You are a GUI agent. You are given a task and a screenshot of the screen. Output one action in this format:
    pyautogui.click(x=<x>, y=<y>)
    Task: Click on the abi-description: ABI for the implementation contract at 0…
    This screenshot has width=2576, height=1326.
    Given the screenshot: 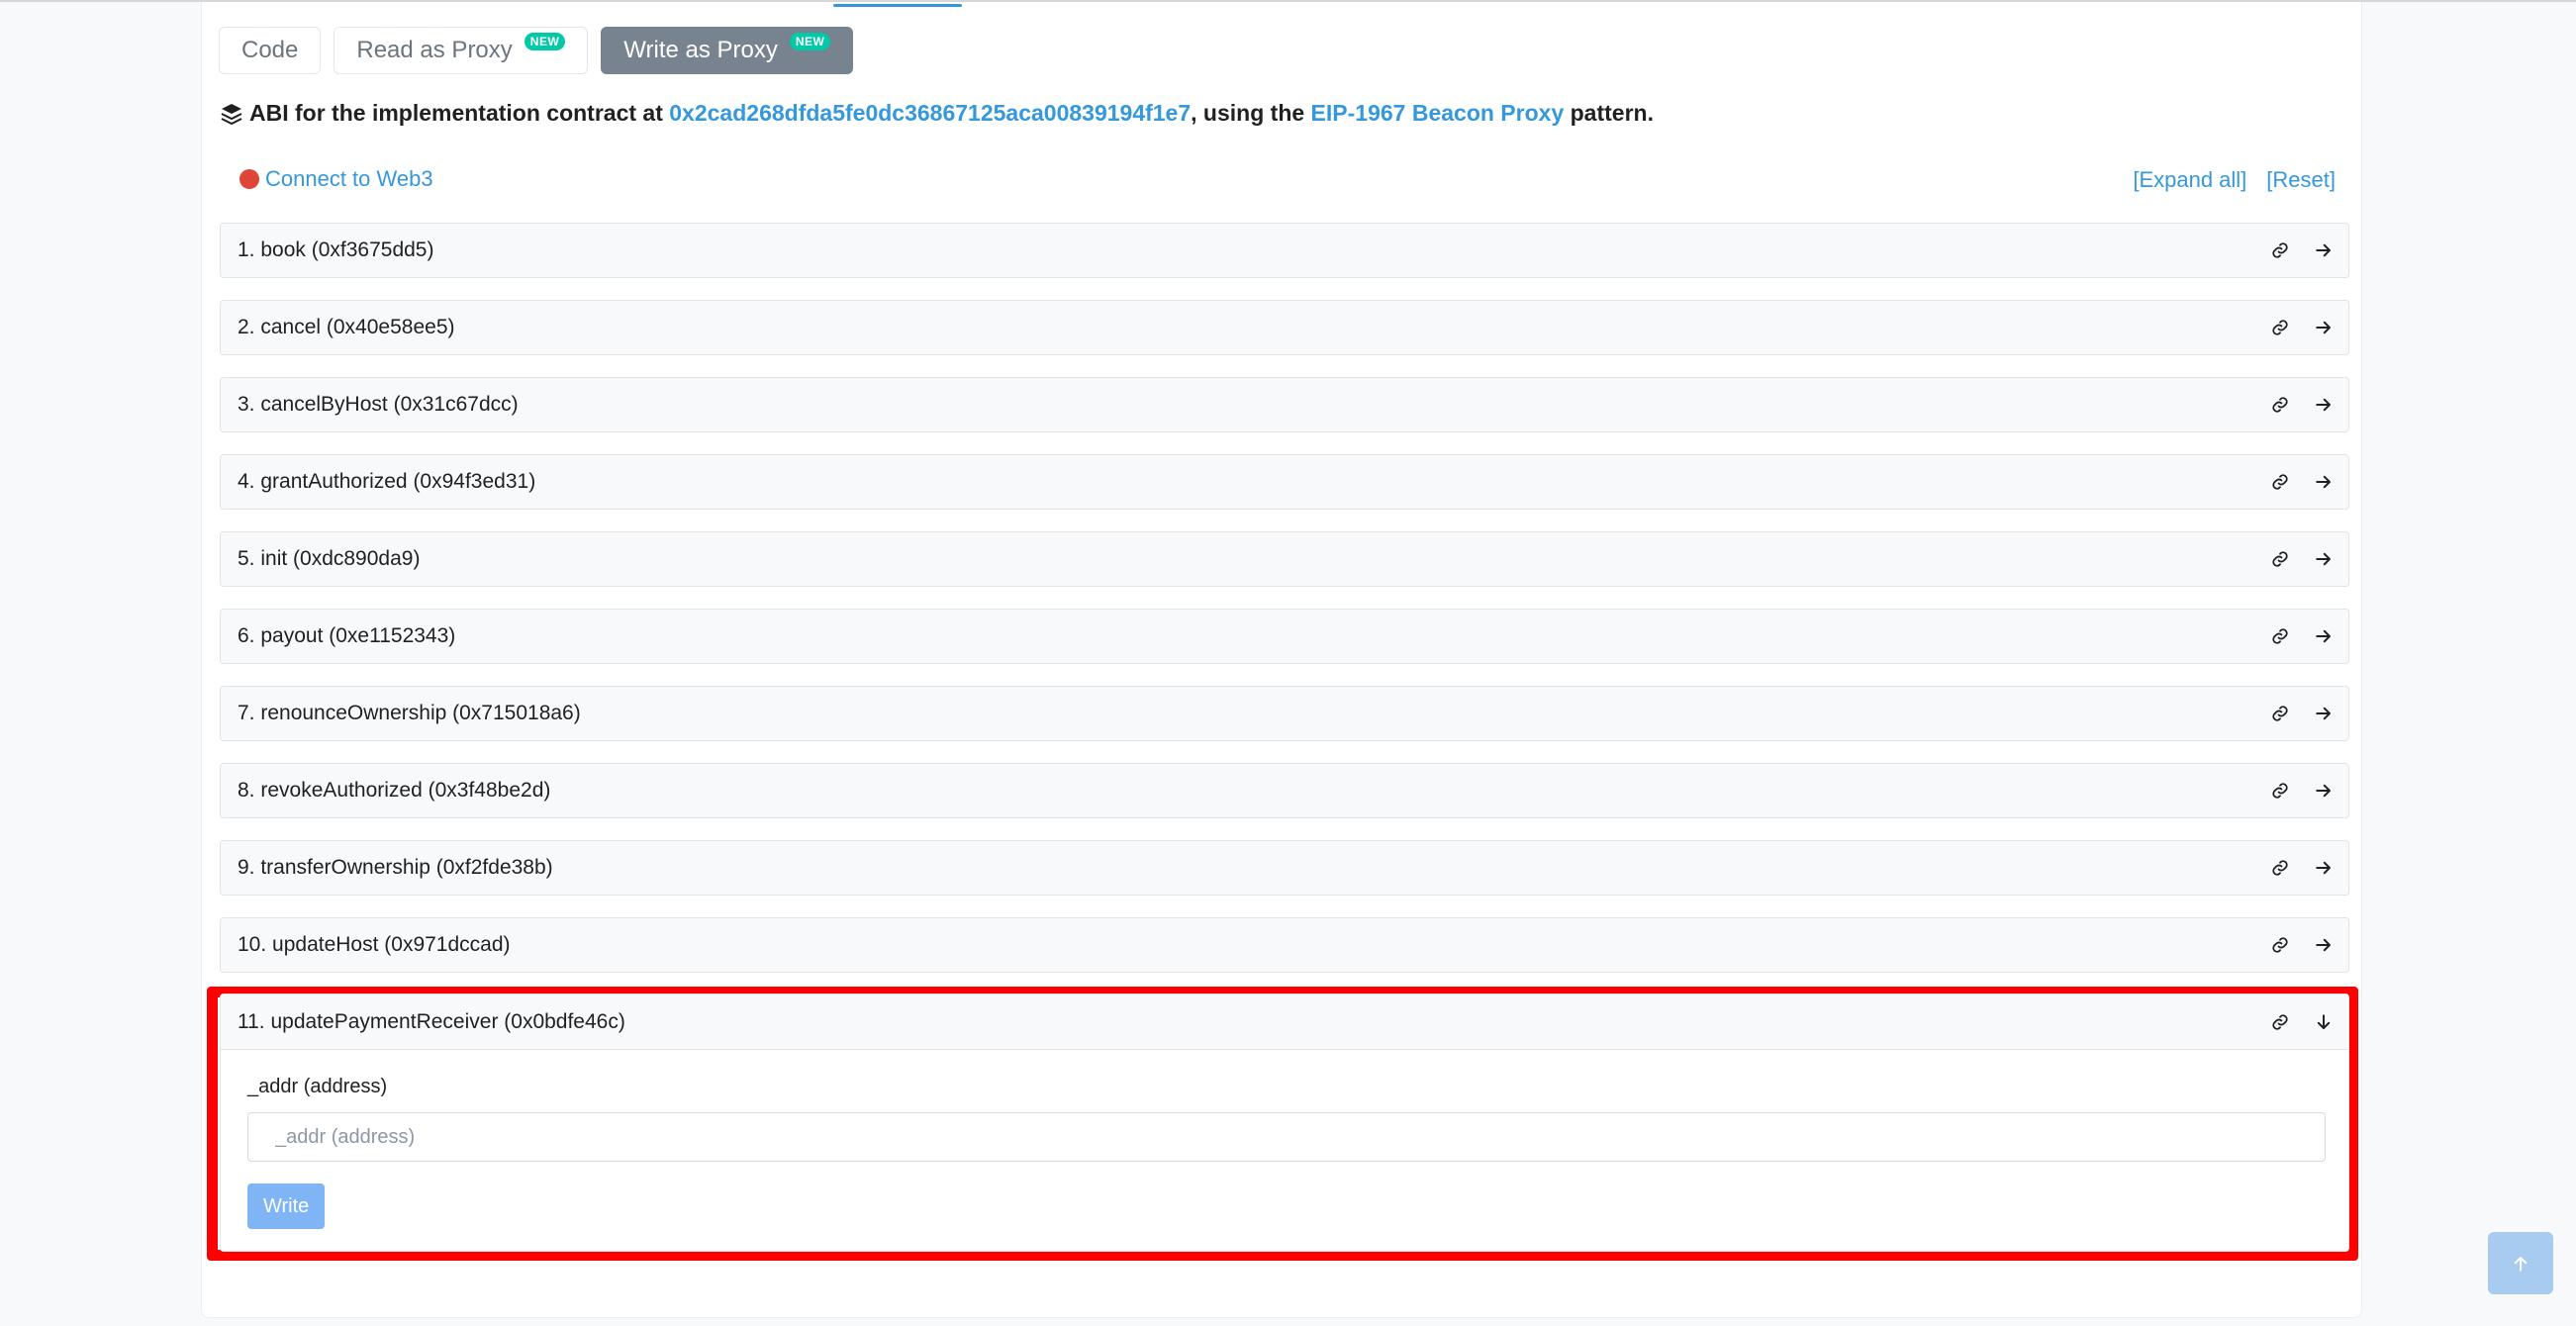 What is the action you would take?
    pyautogui.click(x=937, y=113)
    